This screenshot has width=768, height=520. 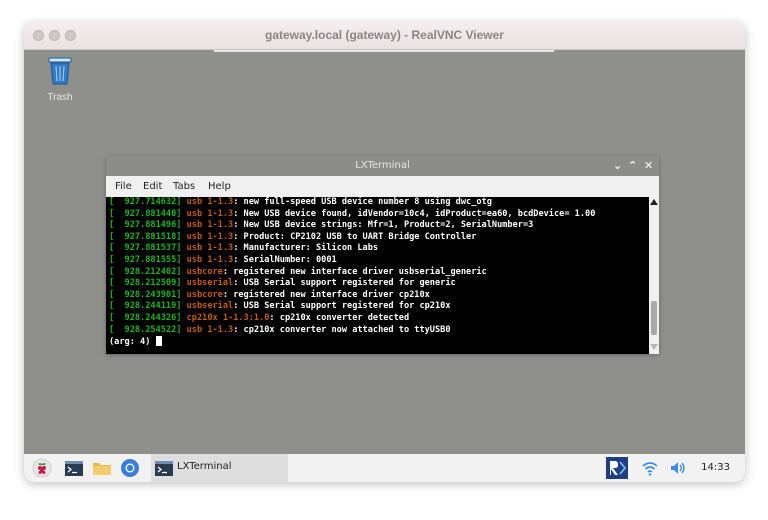 I want to click on lxterminal-menubar: File Edit Tabs Help, so click(x=382, y=186).